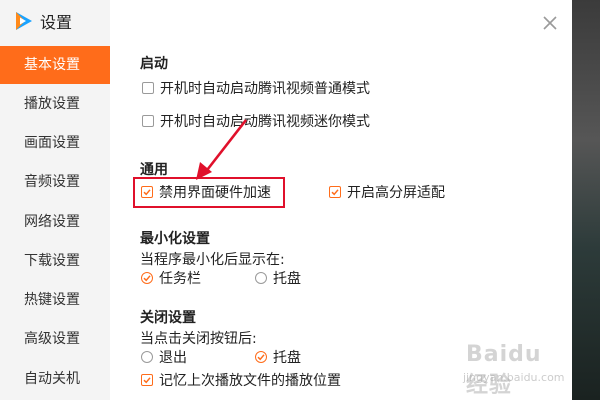 The image size is (600, 400). I want to click on option-label: 任务栏, so click(180, 279).